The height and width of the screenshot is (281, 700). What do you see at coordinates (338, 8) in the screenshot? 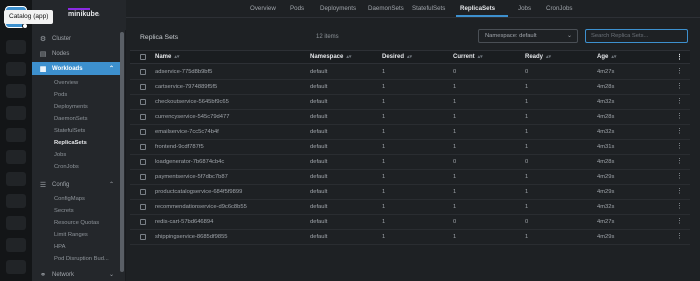
I see `tab-deployments: Deployments` at bounding box center [338, 8].